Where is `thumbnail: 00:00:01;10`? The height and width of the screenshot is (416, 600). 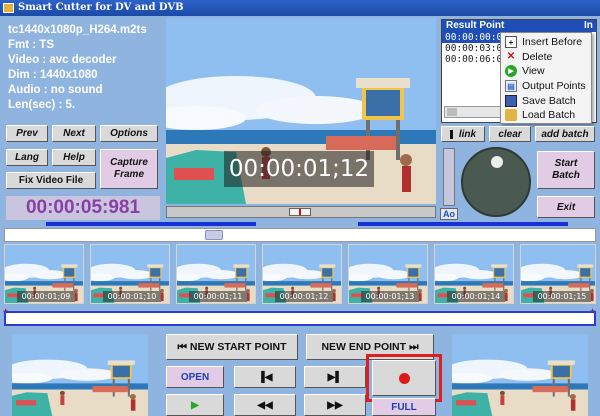 thumbnail: 00:00:01;10 is located at coordinates (130, 274).